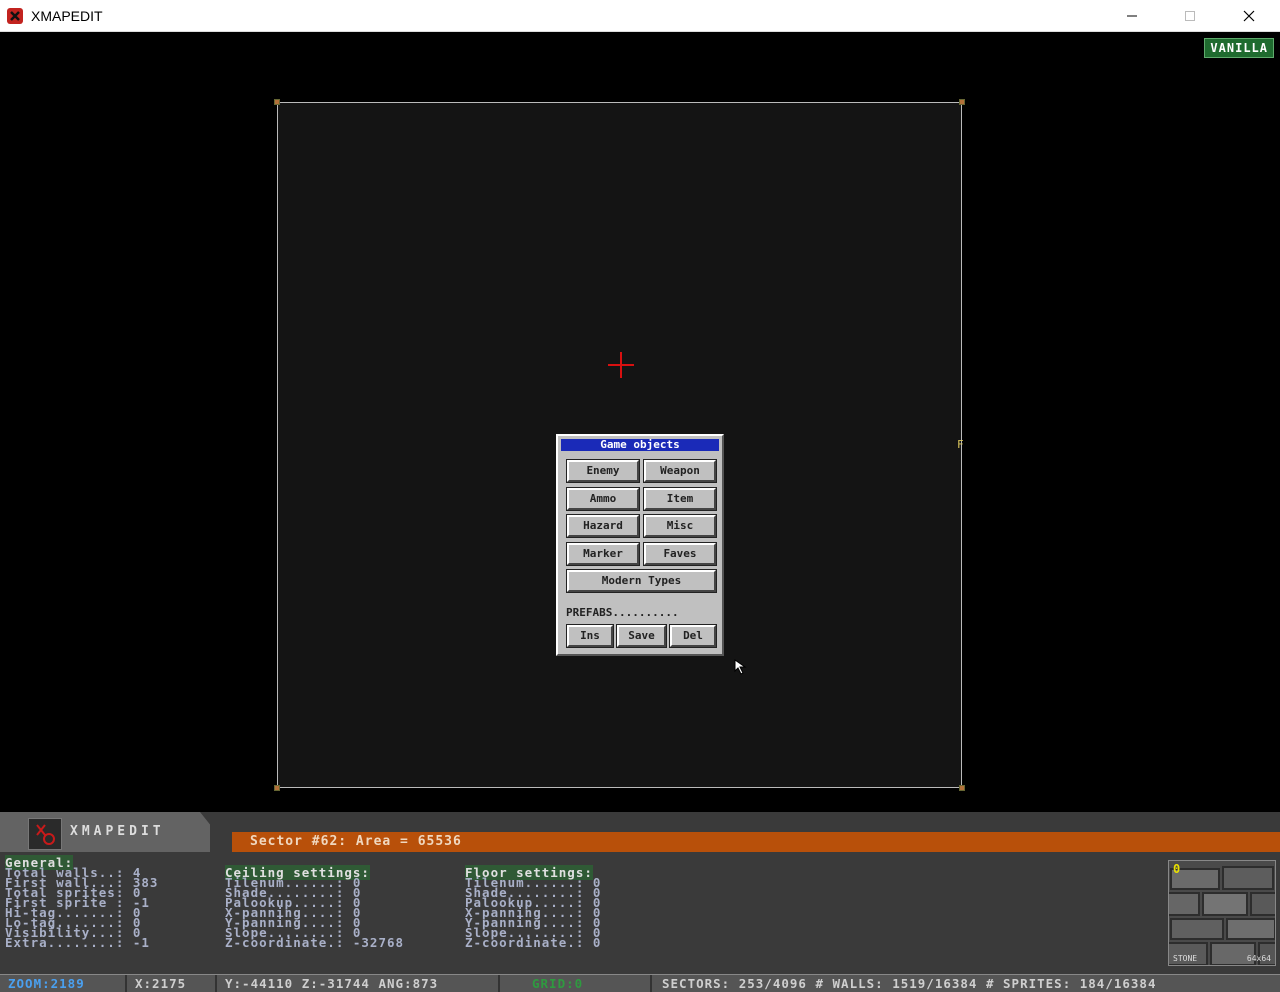 This screenshot has width=1280, height=992. I want to click on modern-types-button: Modern Types, so click(641, 581).